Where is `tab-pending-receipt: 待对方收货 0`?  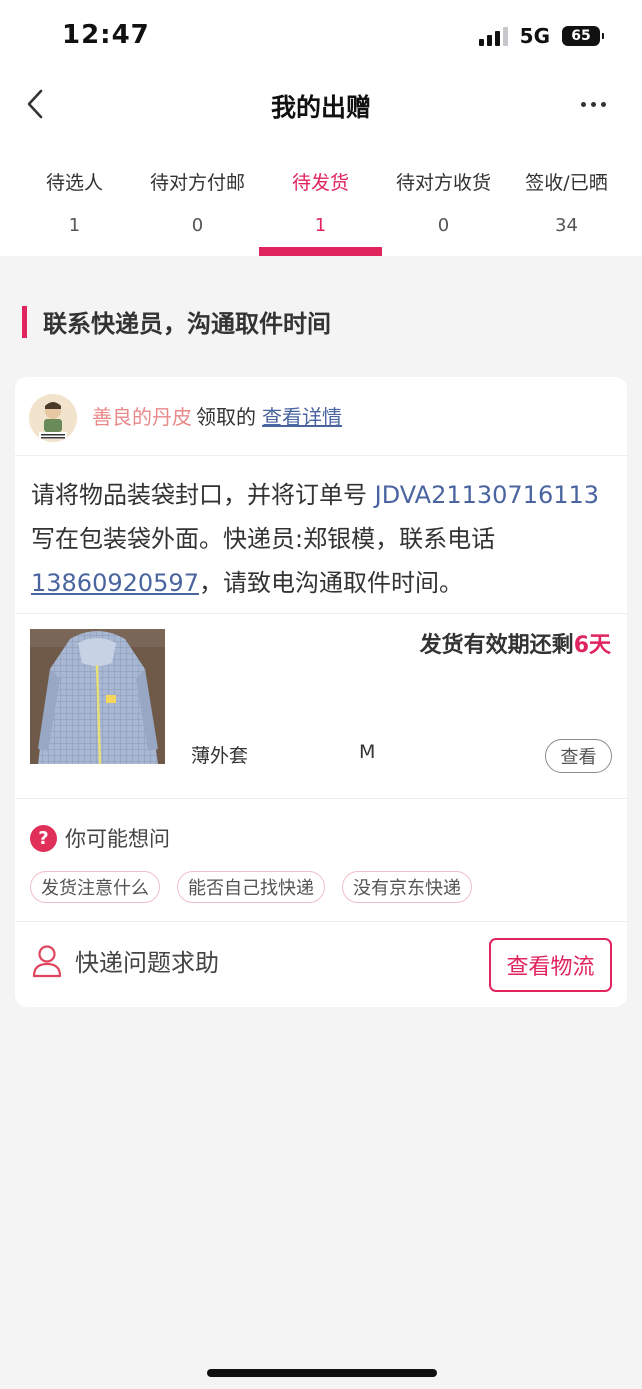 tab-pending-receipt: 待对方收货 0 is located at coordinates (443, 208).